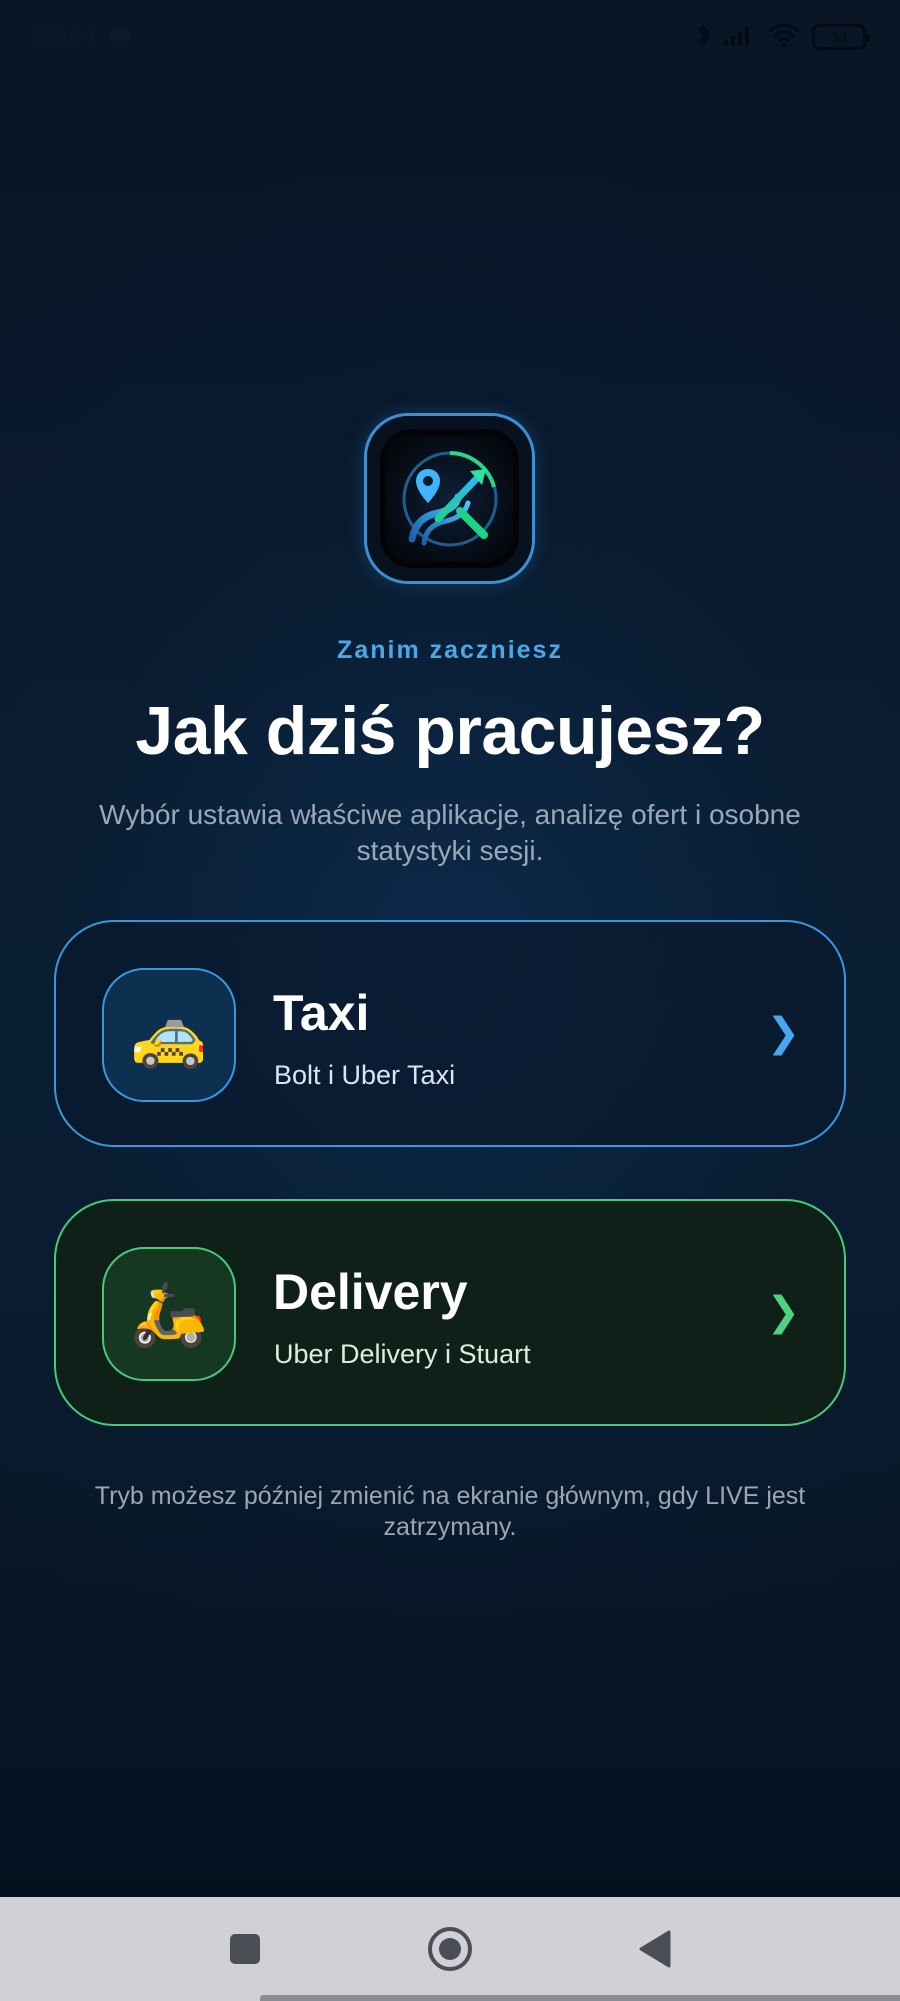 The height and width of the screenshot is (2001, 900). I want to click on home-button, so click(450, 1949).